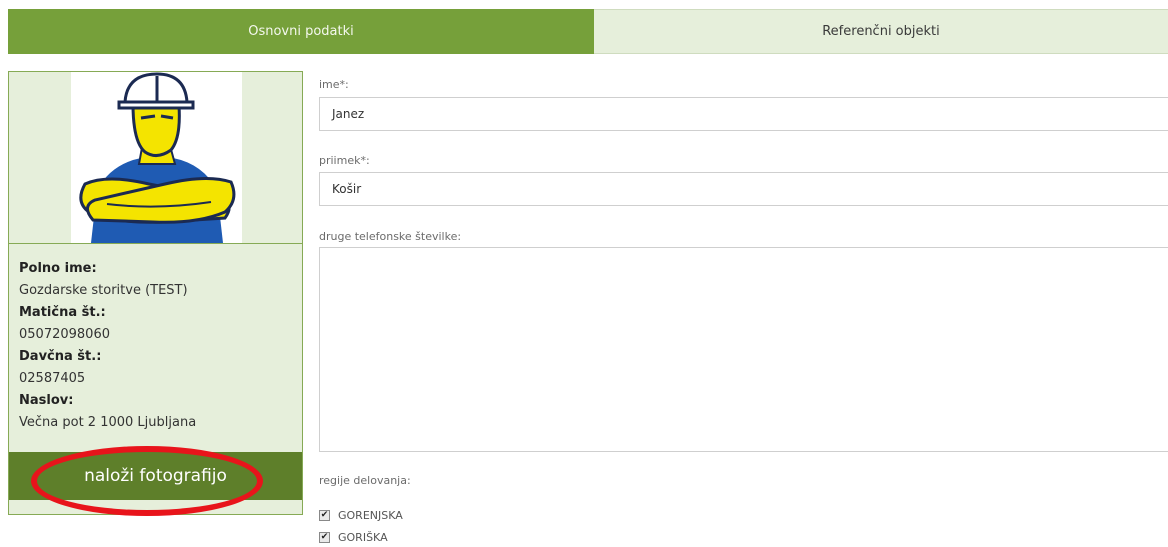 This screenshot has height=547, width=1168. I want to click on worker-avatar-icon, so click(157, 157).